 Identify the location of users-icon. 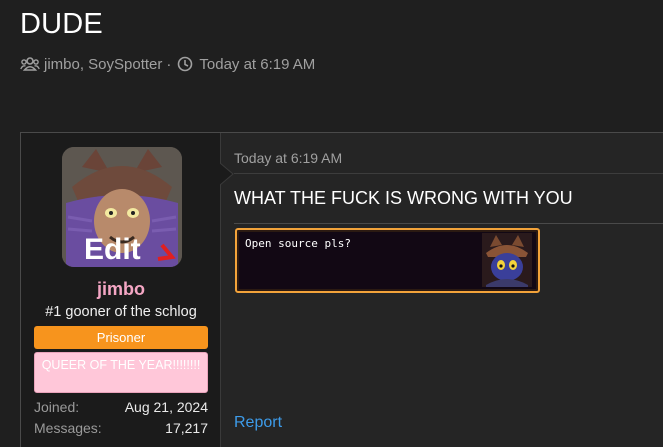
(30, 64).